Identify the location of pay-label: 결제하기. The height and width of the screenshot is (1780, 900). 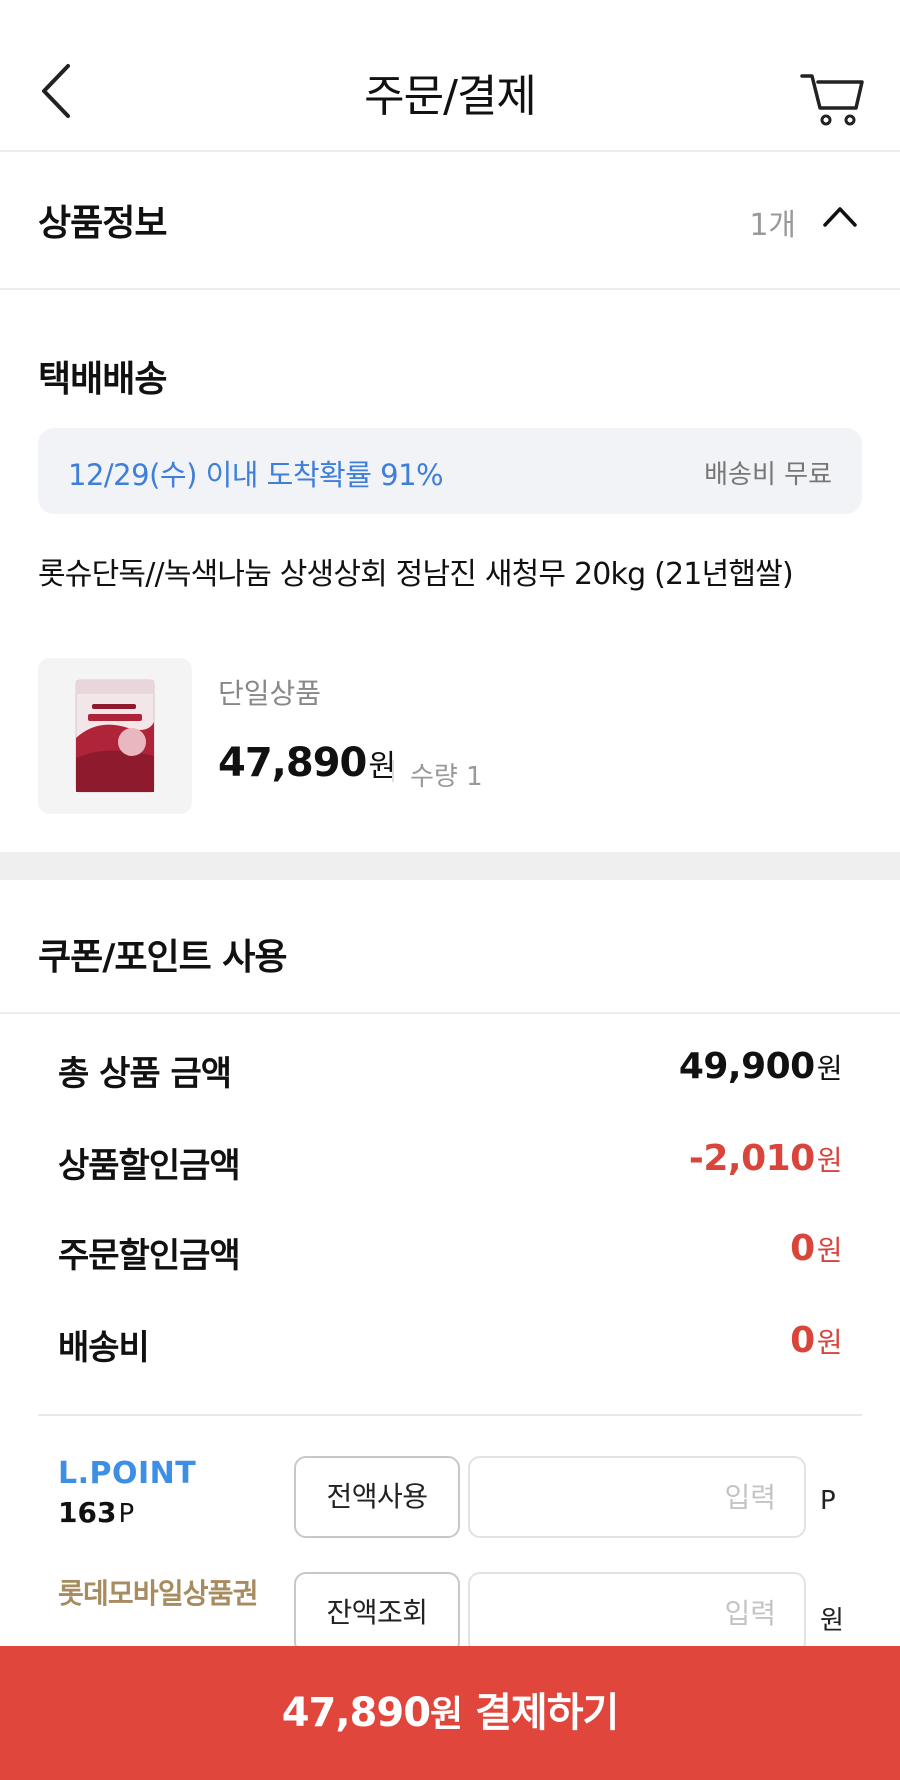
(547, 1713).